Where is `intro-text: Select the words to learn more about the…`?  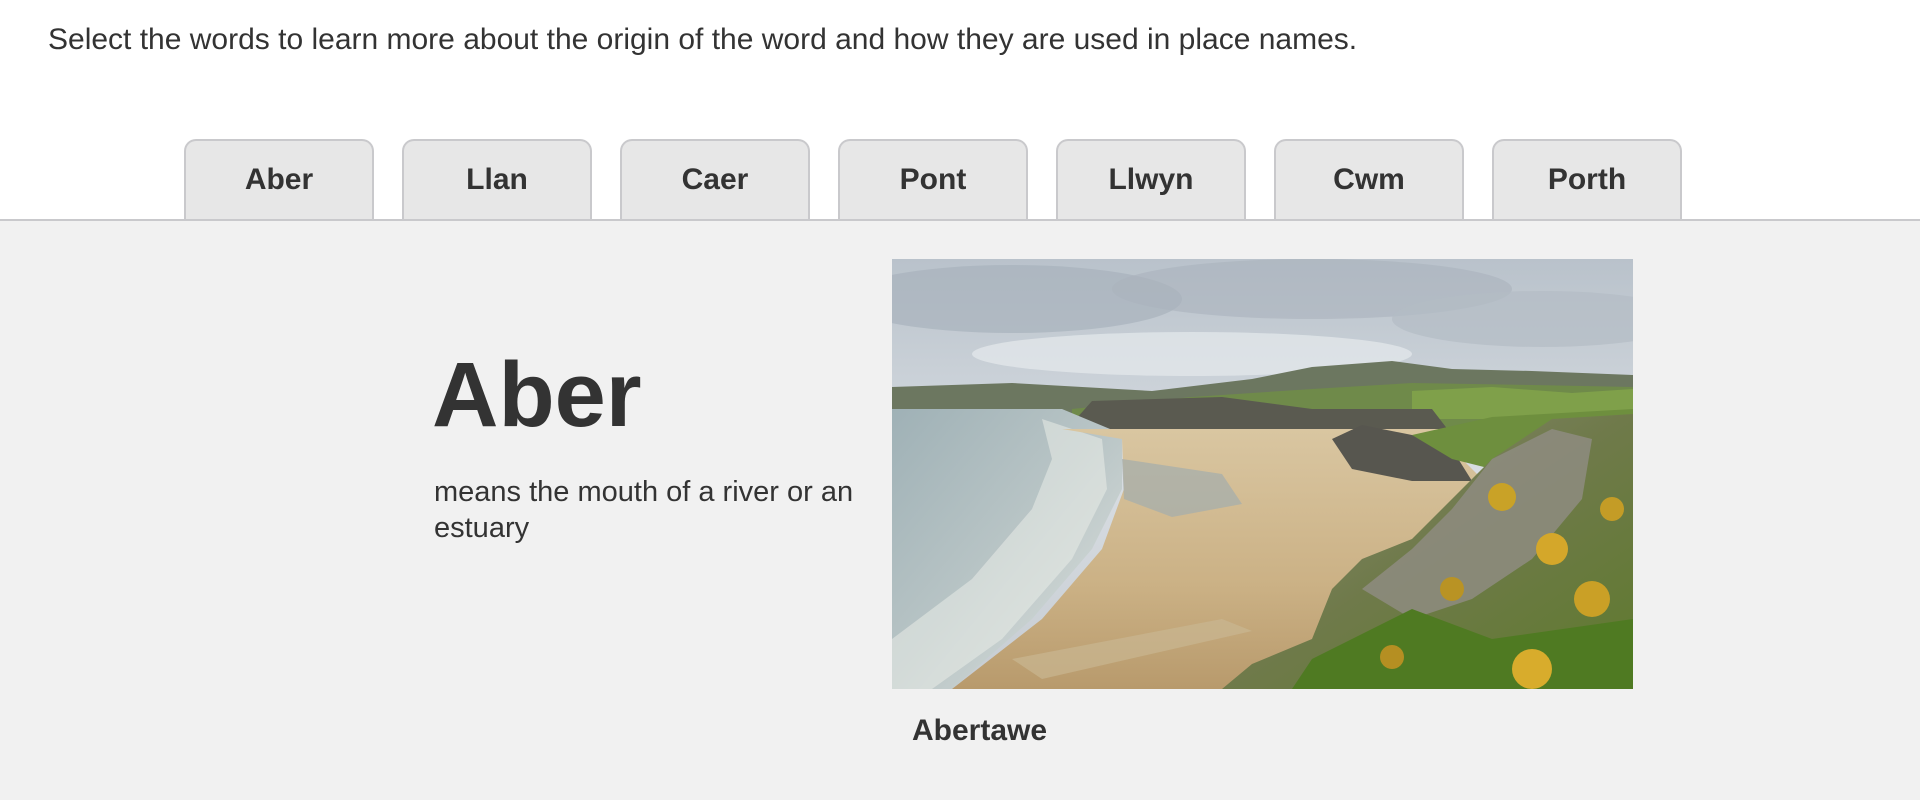 intro-text: Select the words to learn more about the… is located at coordinates (703, 39).